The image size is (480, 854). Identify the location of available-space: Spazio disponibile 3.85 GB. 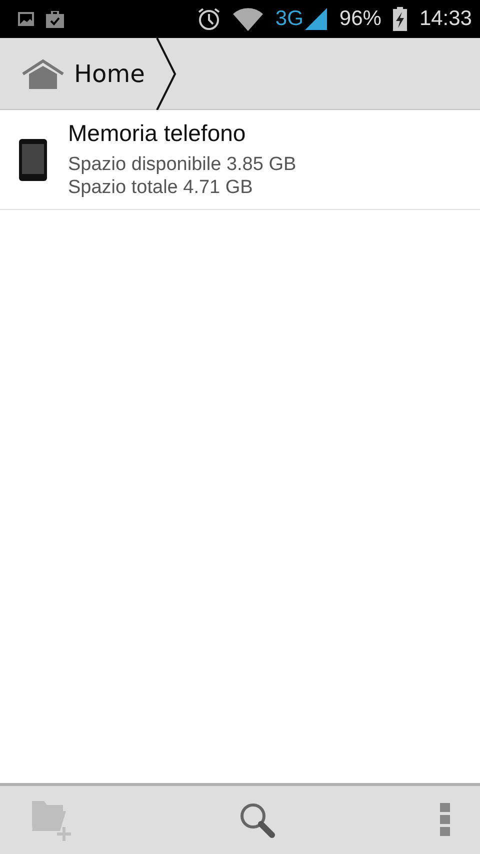
(182, 164).